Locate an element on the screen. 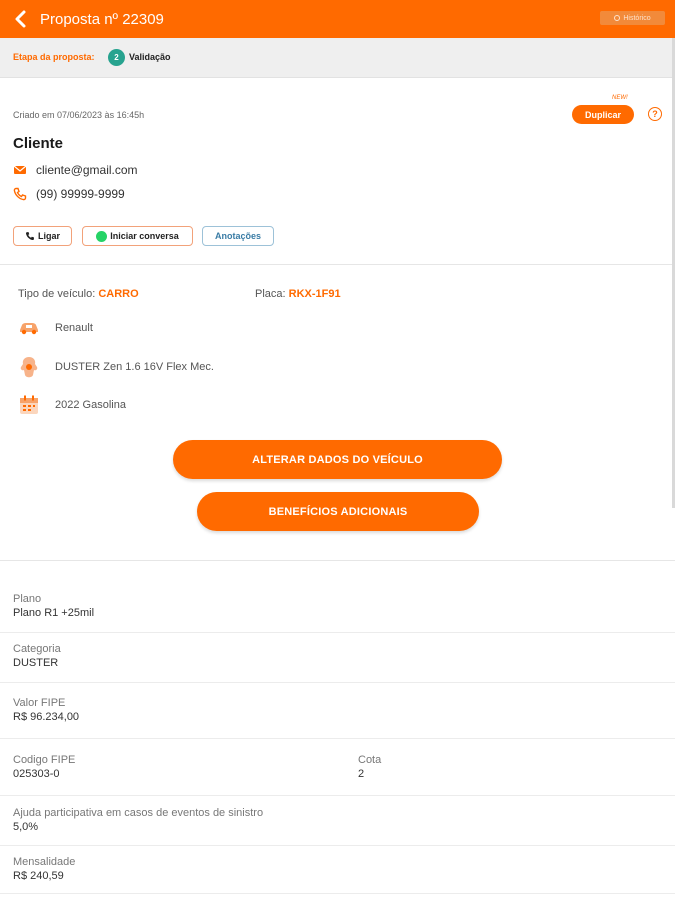  quota-value: 2 is located at coordinates (361, 774).